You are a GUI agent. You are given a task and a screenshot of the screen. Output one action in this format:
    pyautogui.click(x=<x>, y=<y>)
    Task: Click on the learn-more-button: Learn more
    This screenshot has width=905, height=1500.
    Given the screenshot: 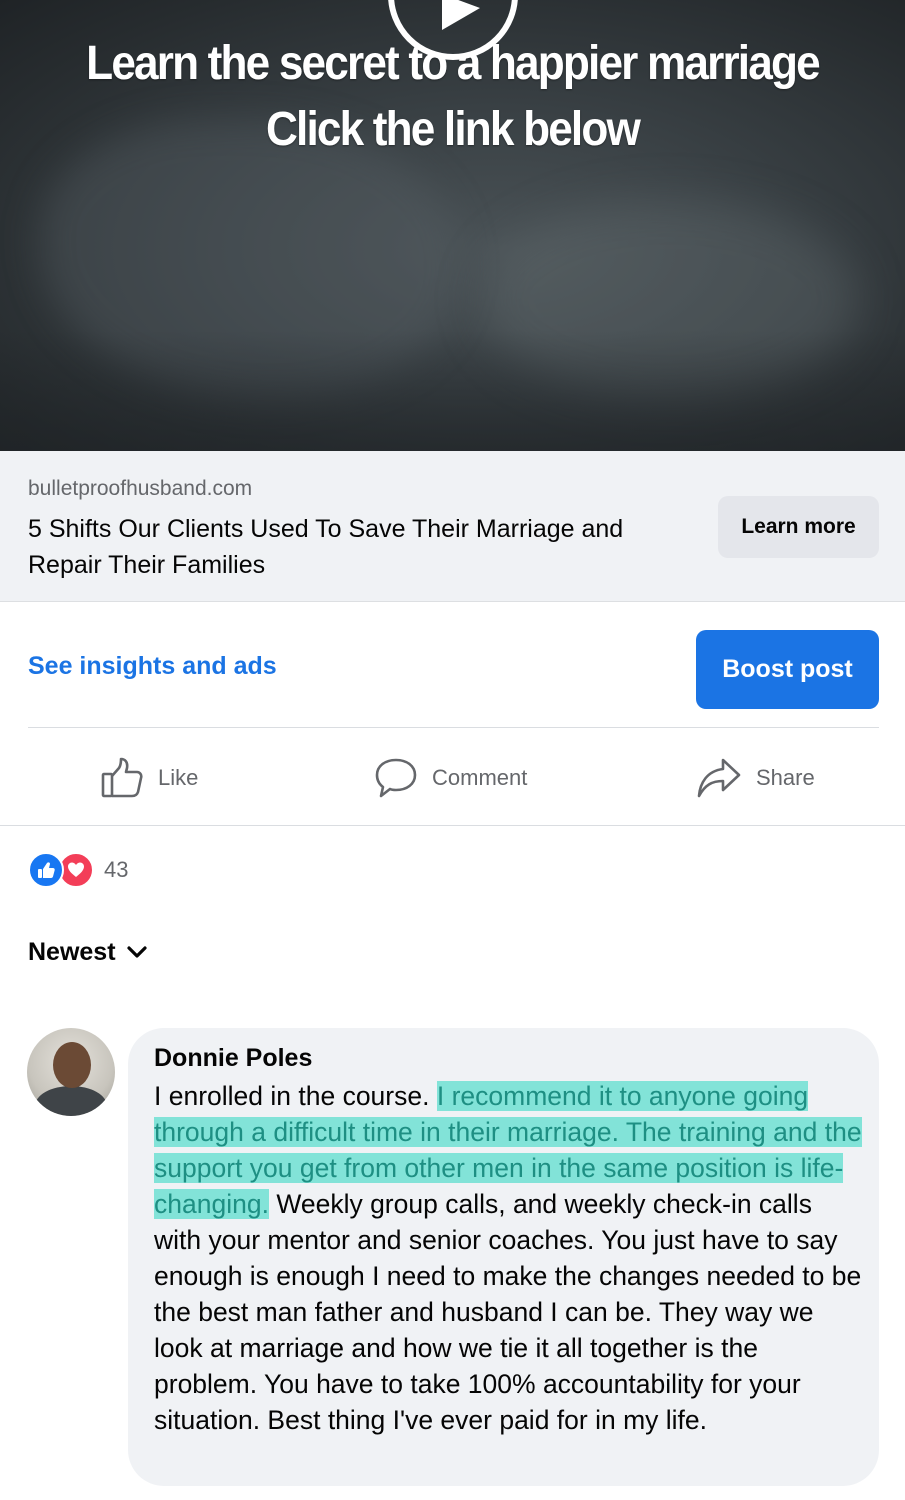 What is the action you would take?
    pyautogui.click(x=798, y=527)
    